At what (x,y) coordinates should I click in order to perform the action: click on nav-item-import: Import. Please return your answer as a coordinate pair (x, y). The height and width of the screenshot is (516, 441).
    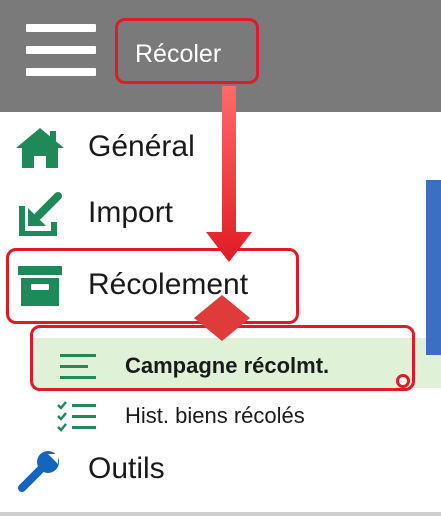
    Looking at the image, I should click on (100, 213).